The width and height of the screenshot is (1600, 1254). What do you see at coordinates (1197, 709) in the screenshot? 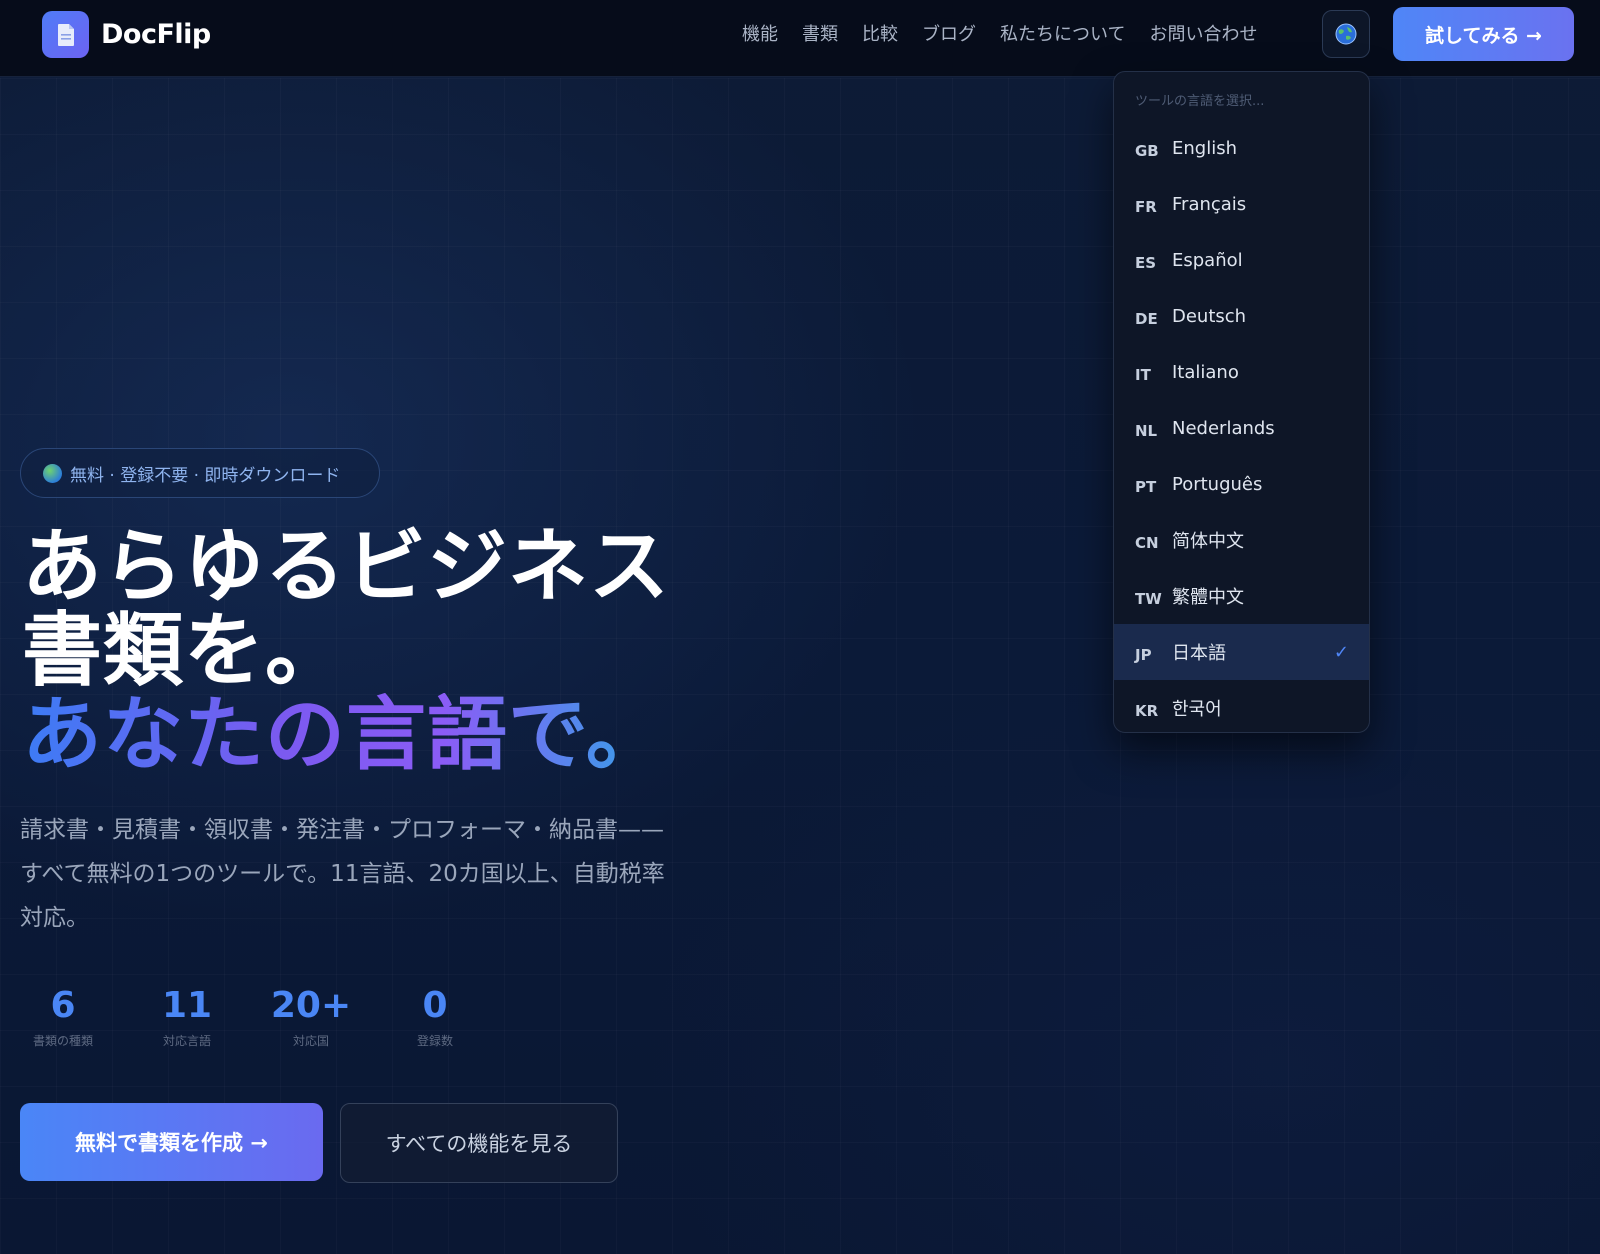
I see `language-label: 한국어` at bounding box center [1197, 709].